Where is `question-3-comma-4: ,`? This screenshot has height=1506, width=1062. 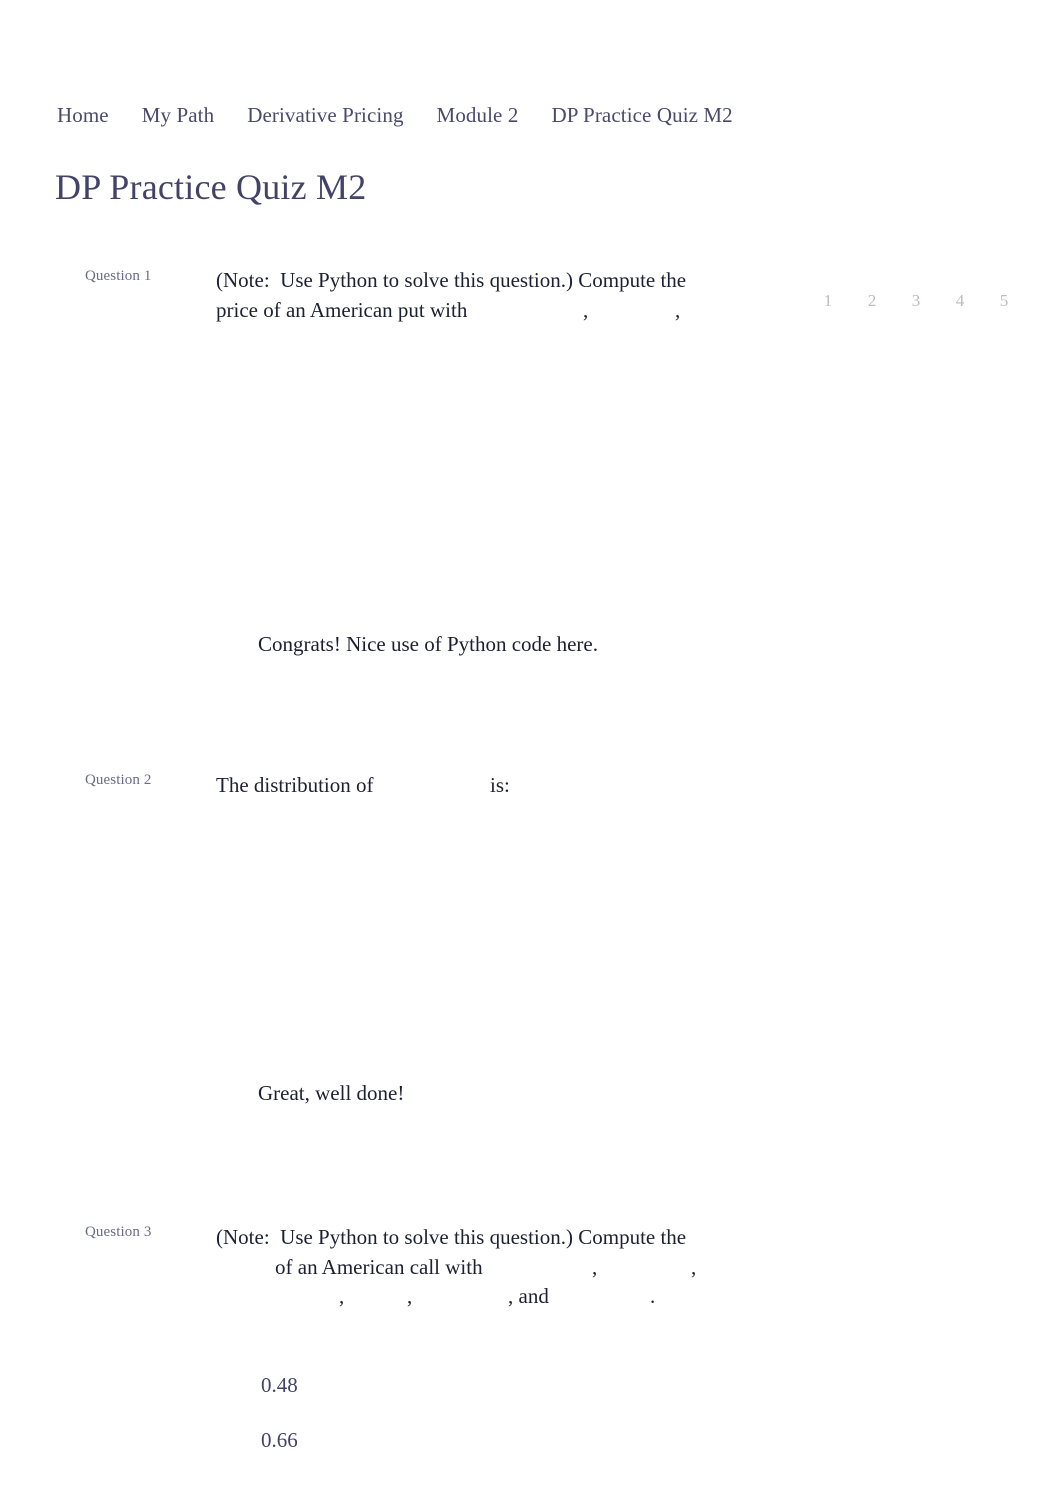 question-3-comma-4: , is located at coordinates (410, 1296).